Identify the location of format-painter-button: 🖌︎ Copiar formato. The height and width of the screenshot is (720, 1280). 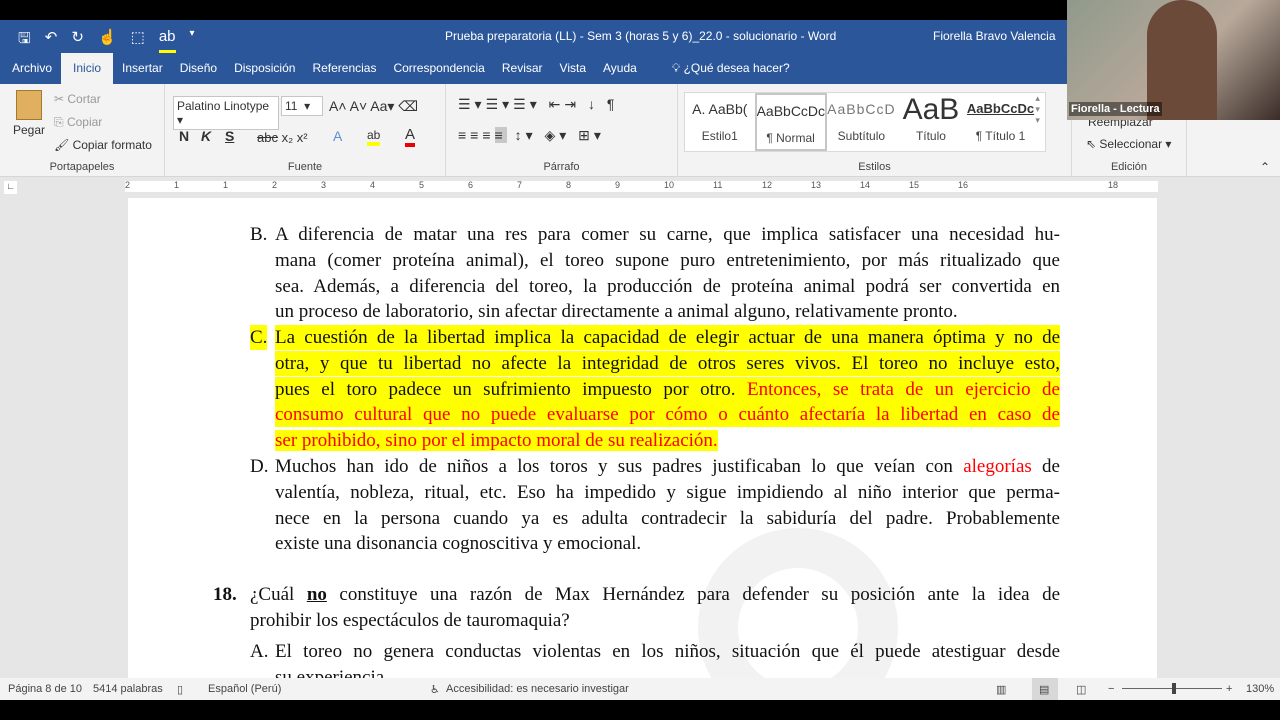
(103, 145).